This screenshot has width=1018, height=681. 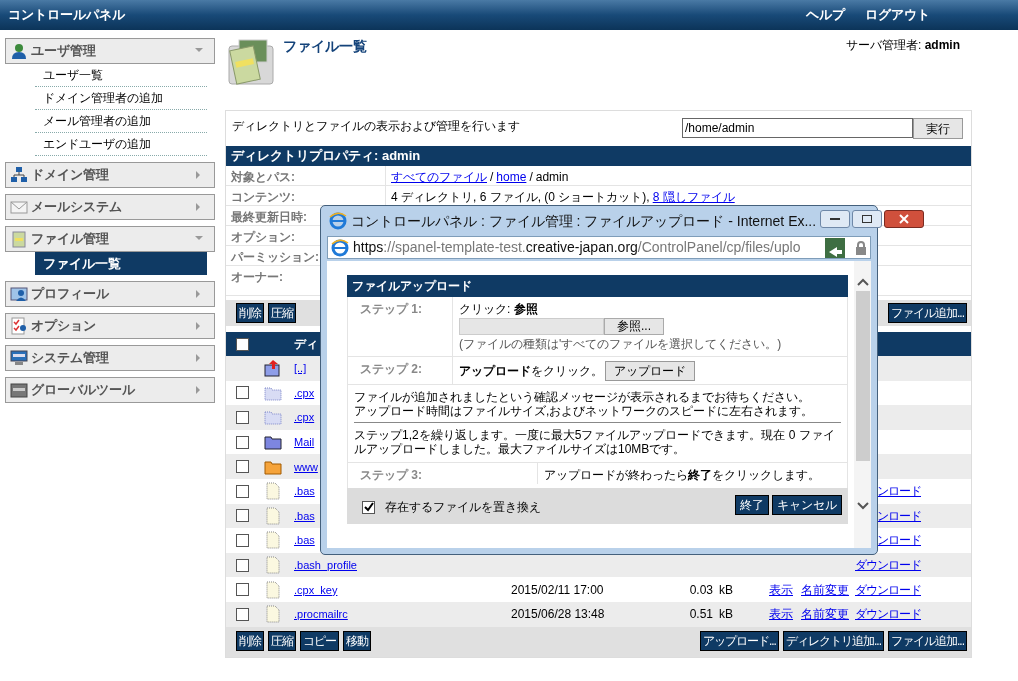 What do you see at coordinates (862, 282) in the screenshot?
I see `scroll-up-icon` at bounding box center [862, 282].